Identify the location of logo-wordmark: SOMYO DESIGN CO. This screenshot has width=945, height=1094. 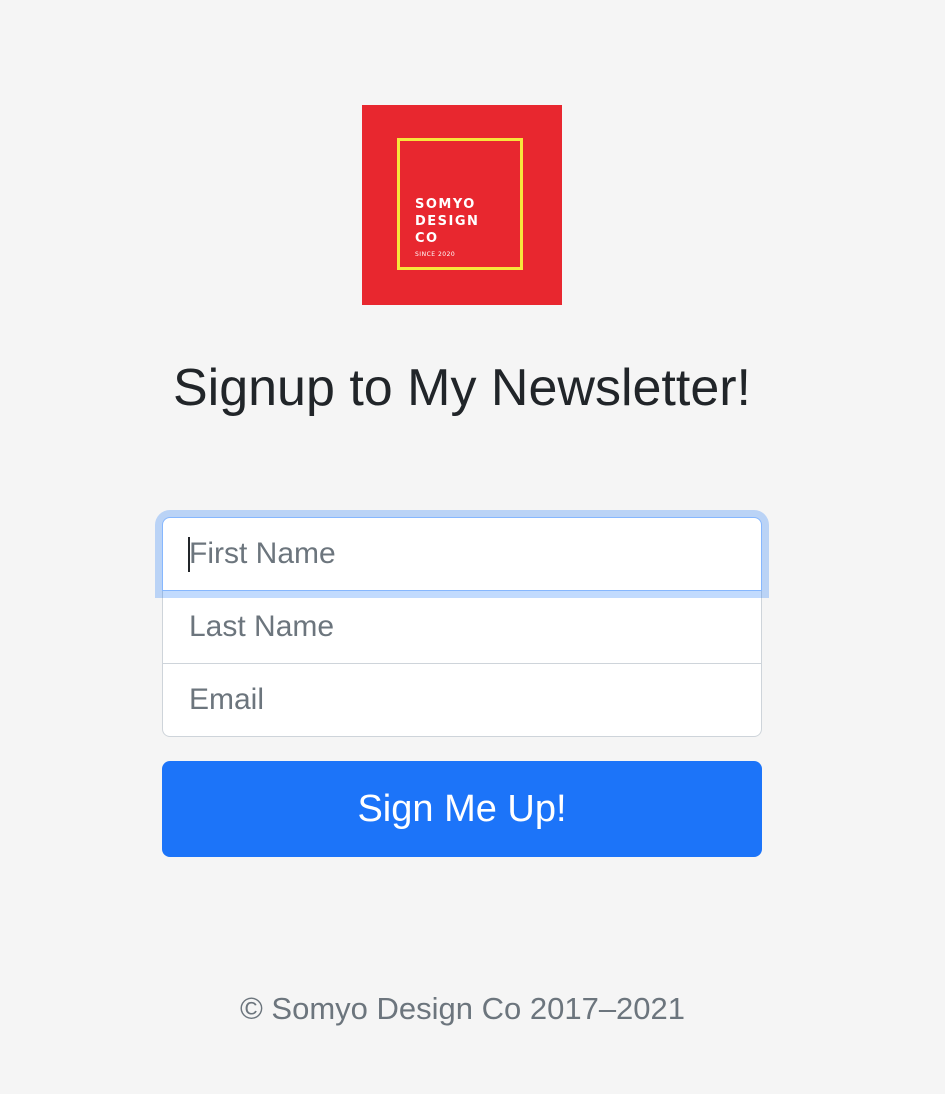
(447, 221).